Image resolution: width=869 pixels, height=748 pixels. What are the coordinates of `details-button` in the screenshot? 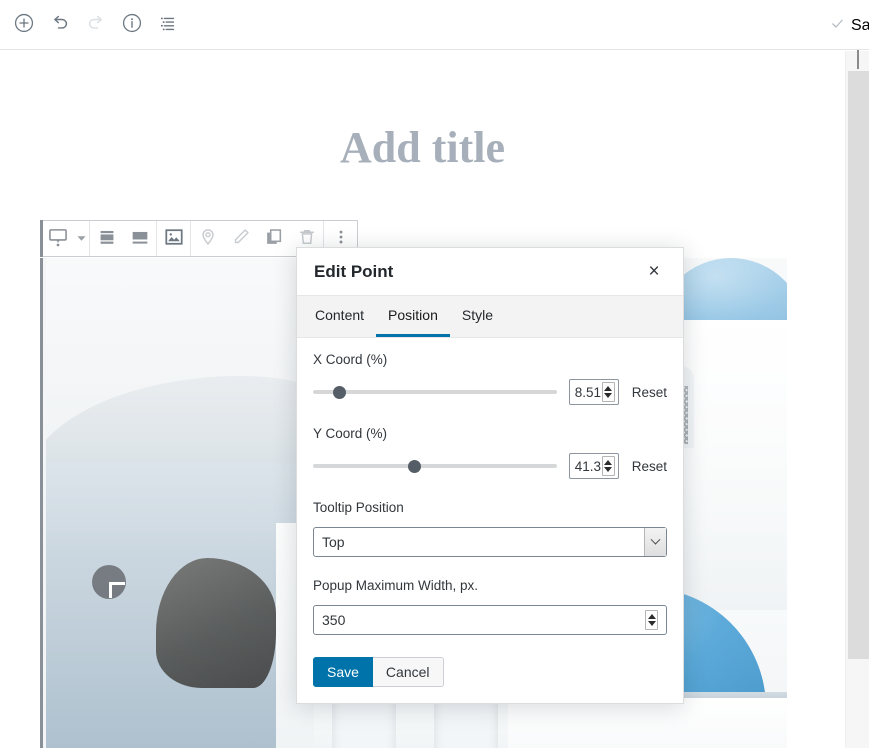 It's located at (132, 25).